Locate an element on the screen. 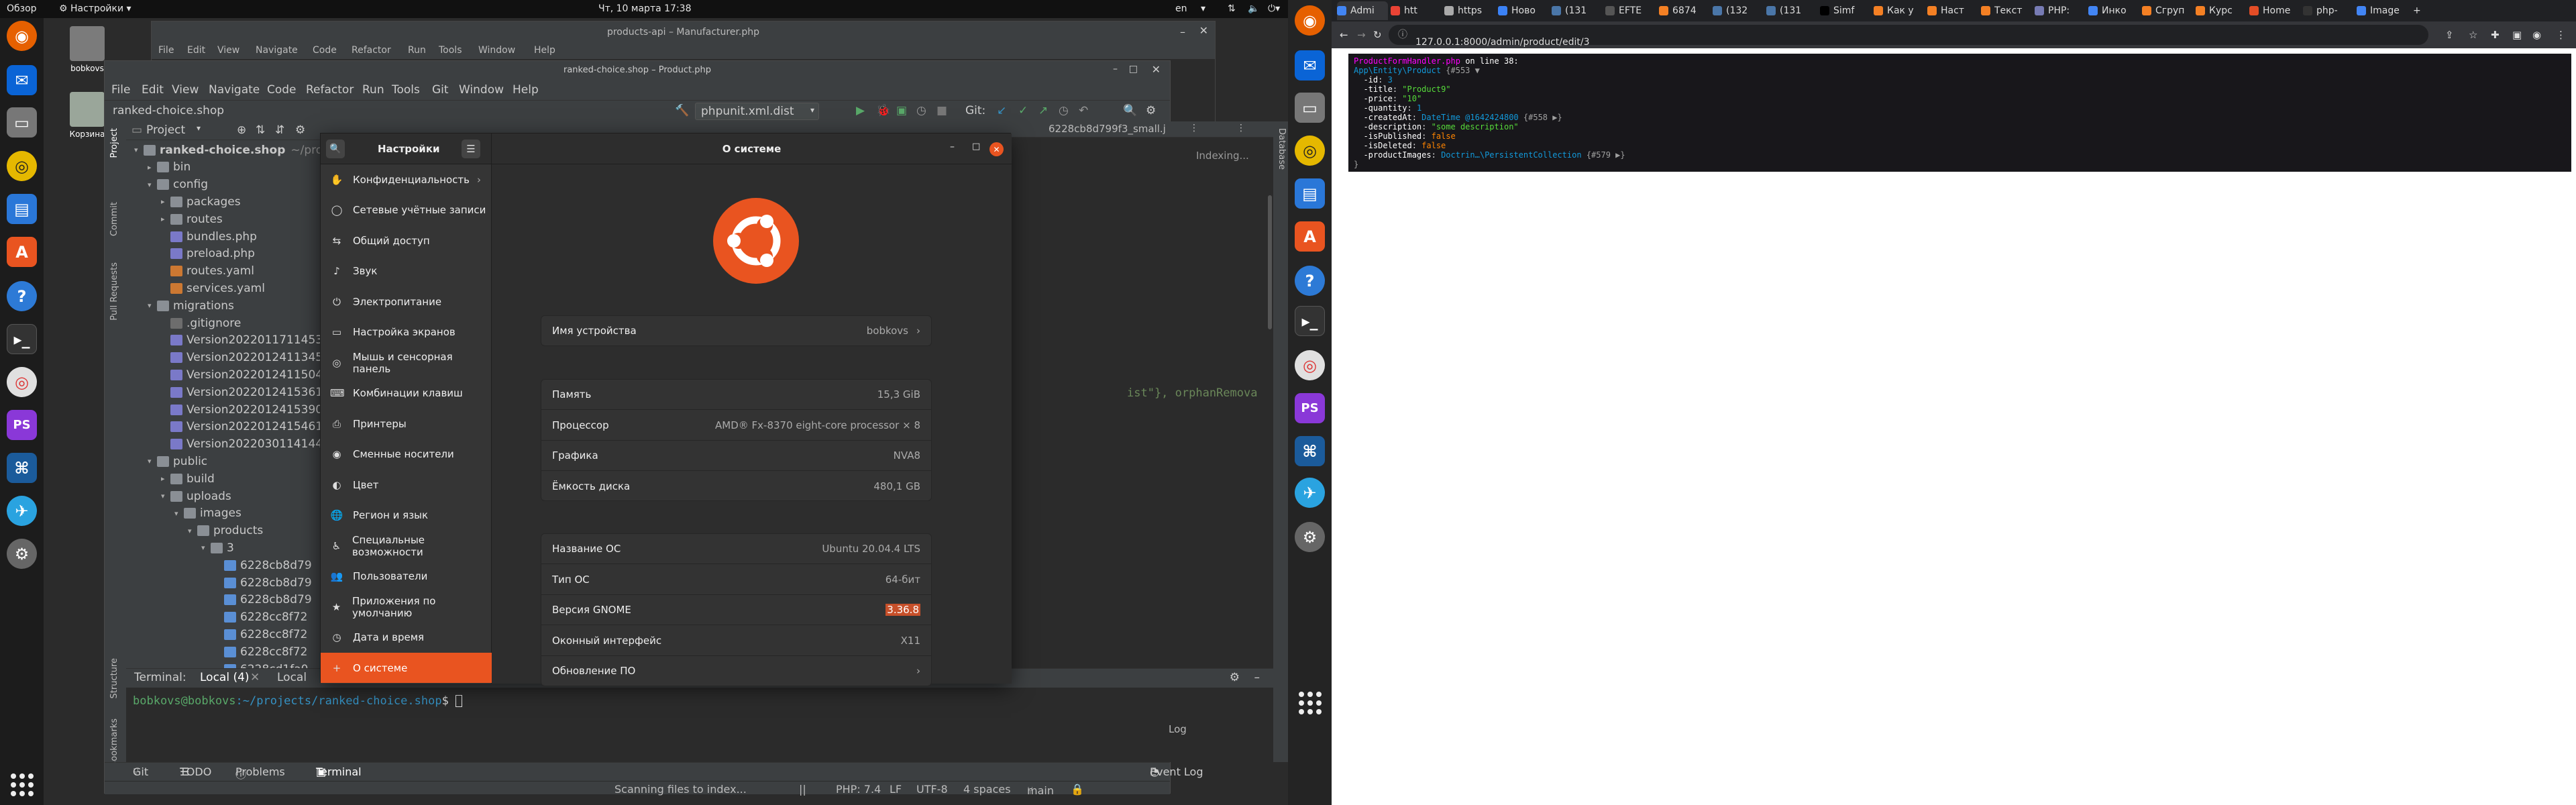 This screenshot has height=805, width=2576. tree-file: Version2022012411504 is located at coordinates (242, 374).